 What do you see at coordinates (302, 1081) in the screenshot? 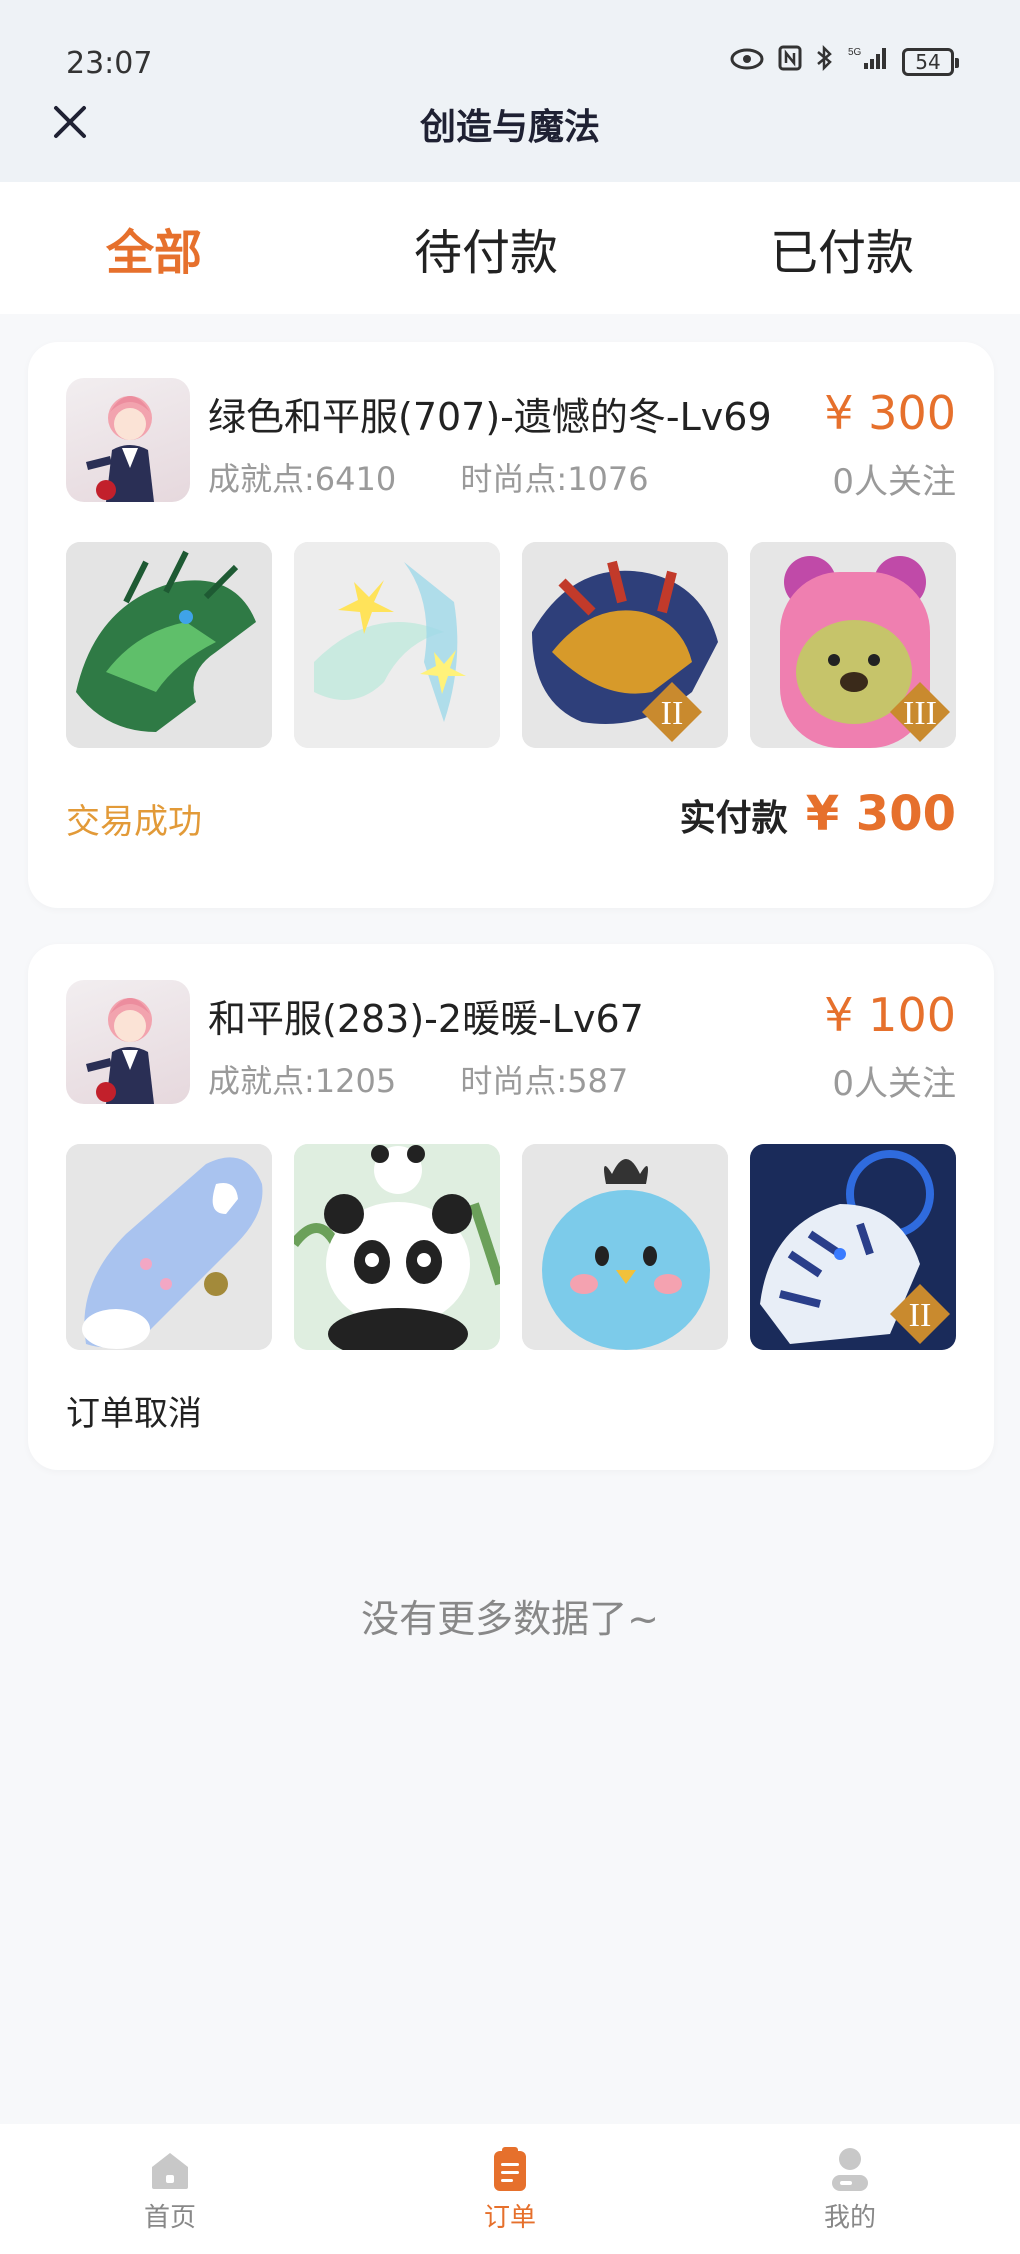
I see `achievement-points: 成就点:1205` at bounding box center [302, 1081].